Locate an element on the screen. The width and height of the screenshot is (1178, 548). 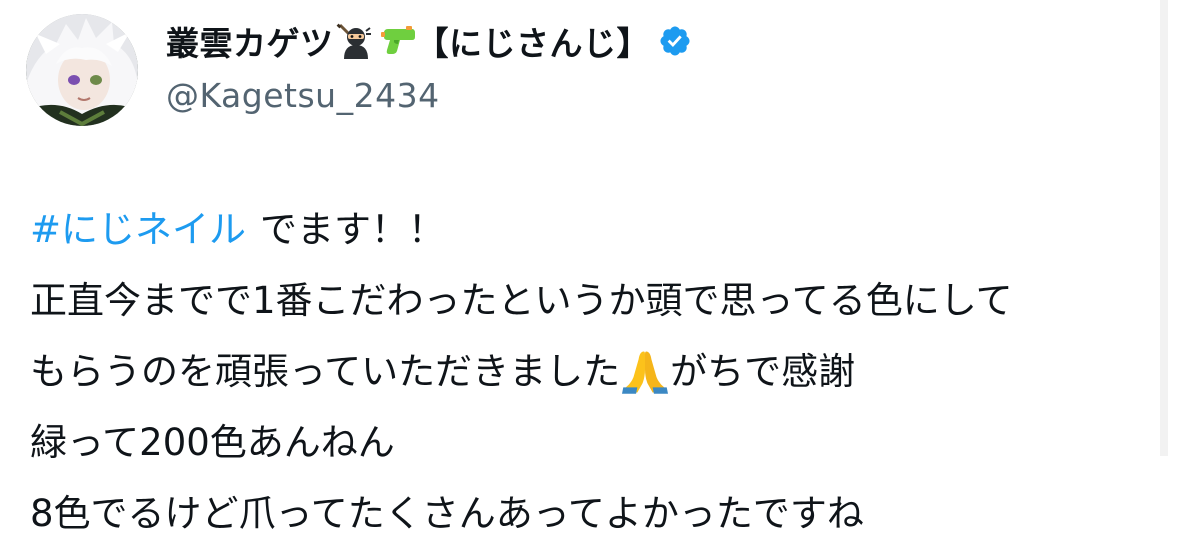
tweet-line-3-text-a: もらうのを頑張っていただきました is located at coordinates (325, 371).